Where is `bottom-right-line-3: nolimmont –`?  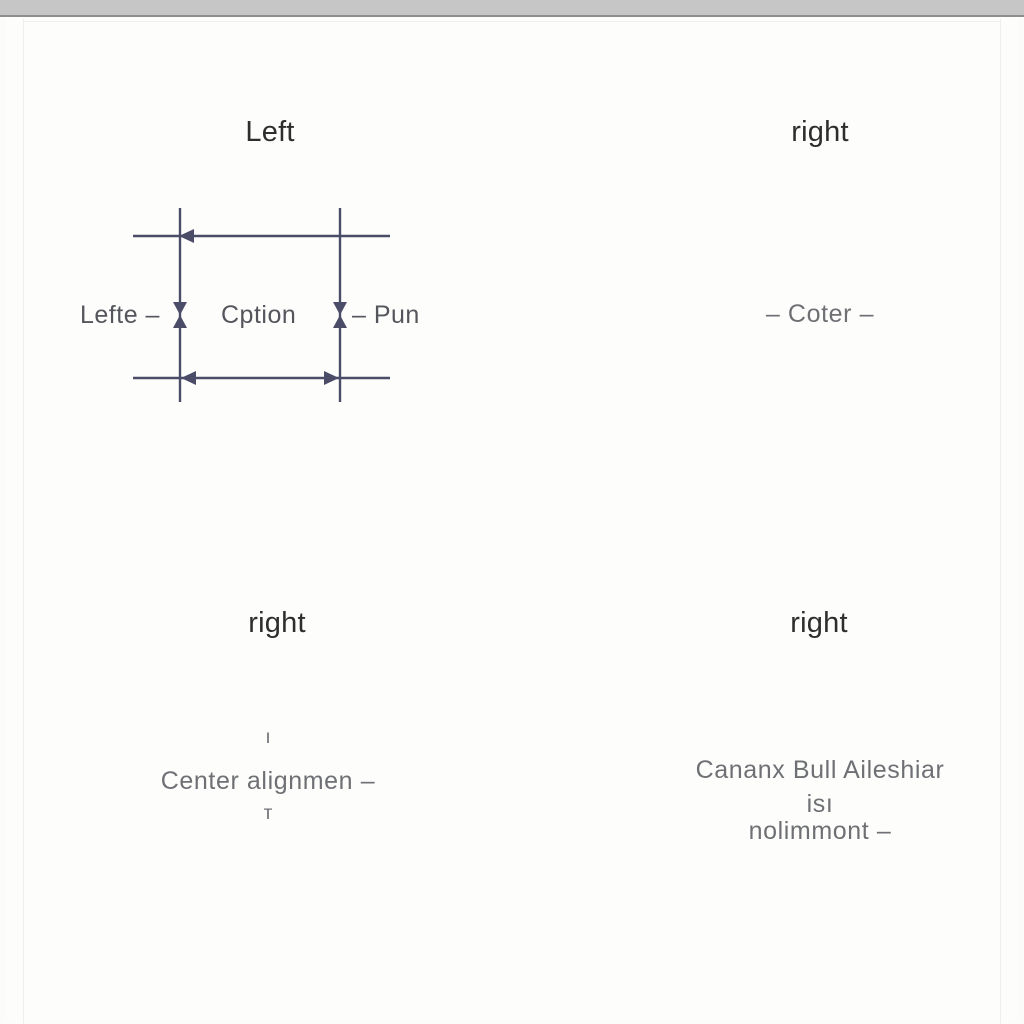
bottom-right-line-3: nolimmont – is located at coordinates (820, 831).